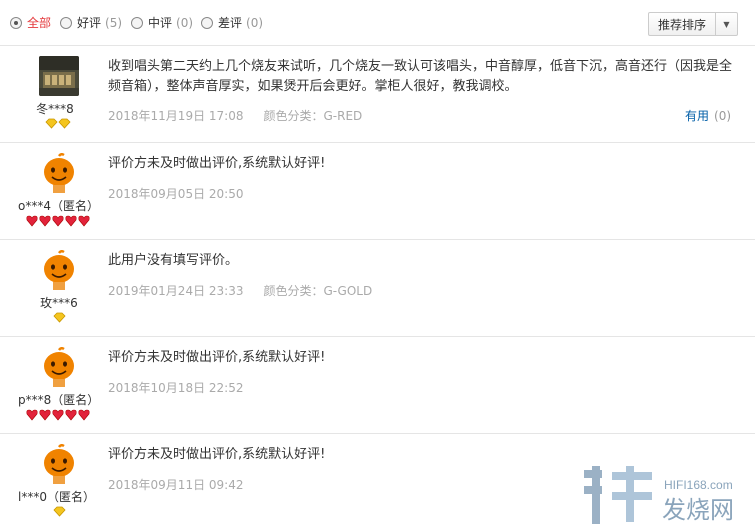  Describe the element at coordinates (59, 76) in the screenshot. I see `product-photo-avatar` at that location.